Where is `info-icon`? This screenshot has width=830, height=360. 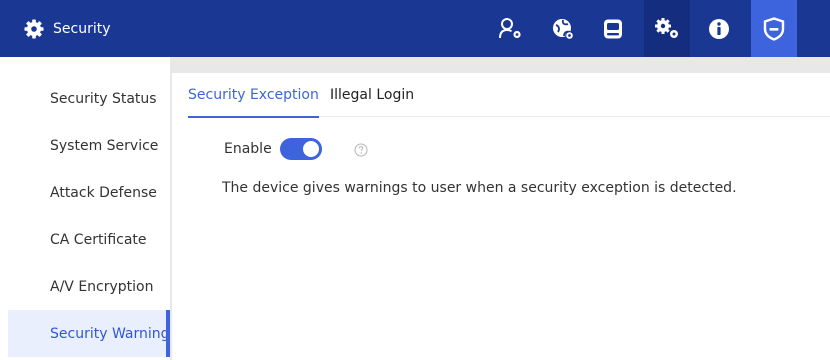
info-icon is located at coordinates (719, 29).